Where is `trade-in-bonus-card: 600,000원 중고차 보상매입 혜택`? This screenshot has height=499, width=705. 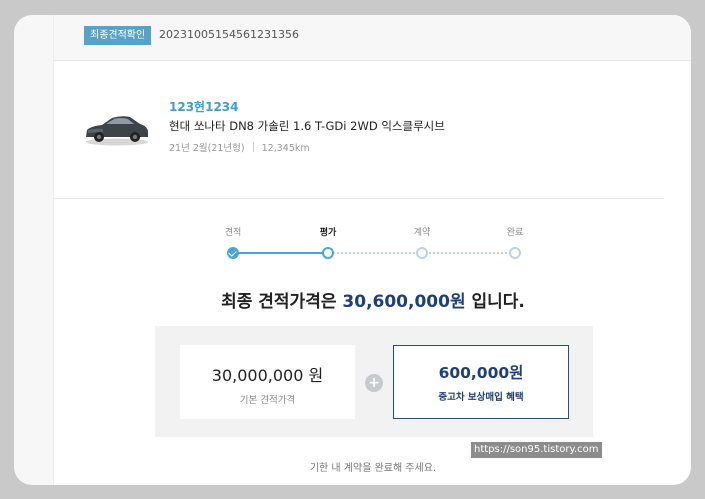
trade-in-bonus-card: 600,000원 중고차 보상매입 혜택 is located at coordinates (481, 382).